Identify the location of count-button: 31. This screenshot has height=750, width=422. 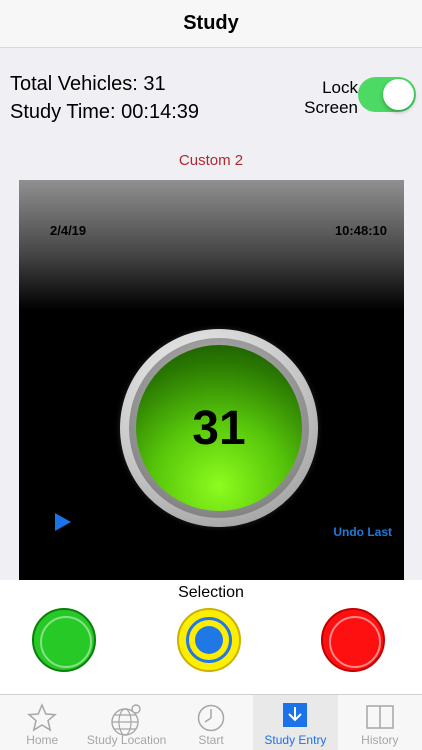
(219, 428).